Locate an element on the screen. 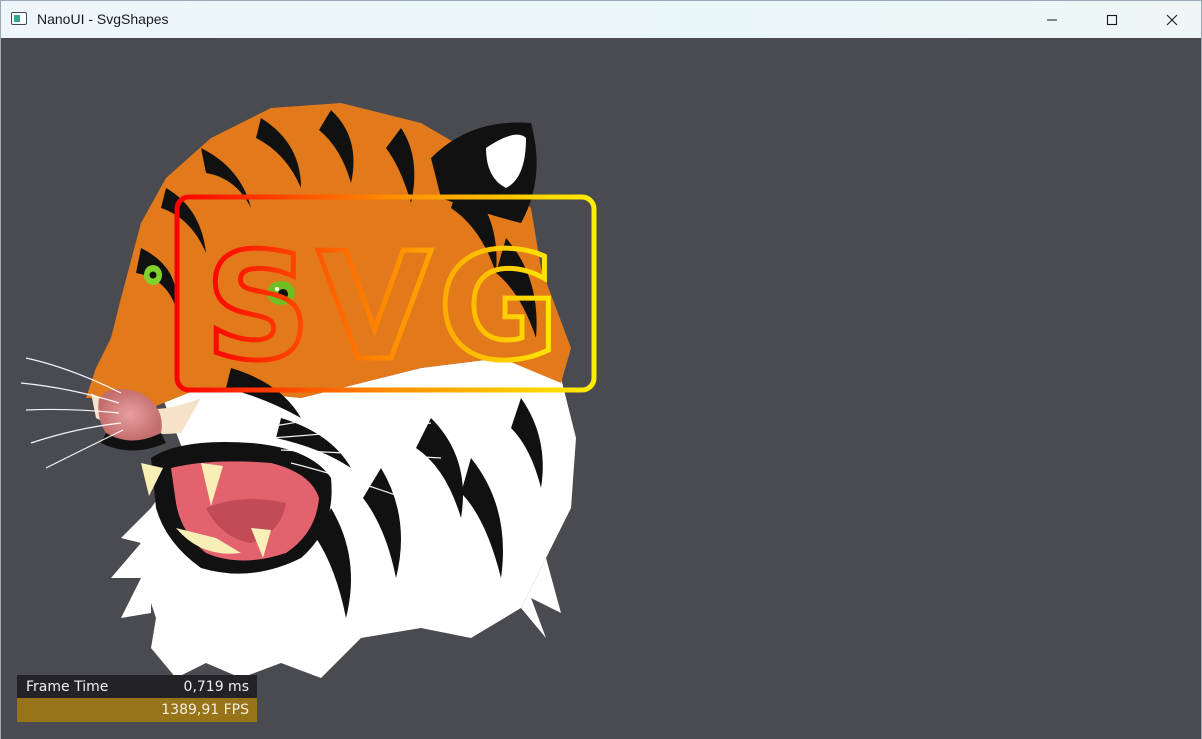  close-icon is located at coordinates (1172, 19).